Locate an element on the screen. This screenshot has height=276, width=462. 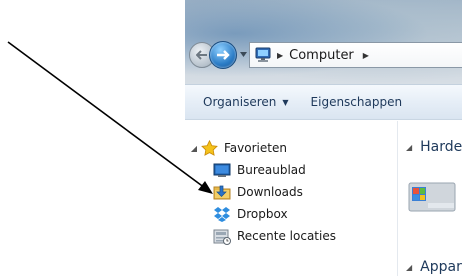
favorites-label: Favorieten is located at coordinates (255, 148).